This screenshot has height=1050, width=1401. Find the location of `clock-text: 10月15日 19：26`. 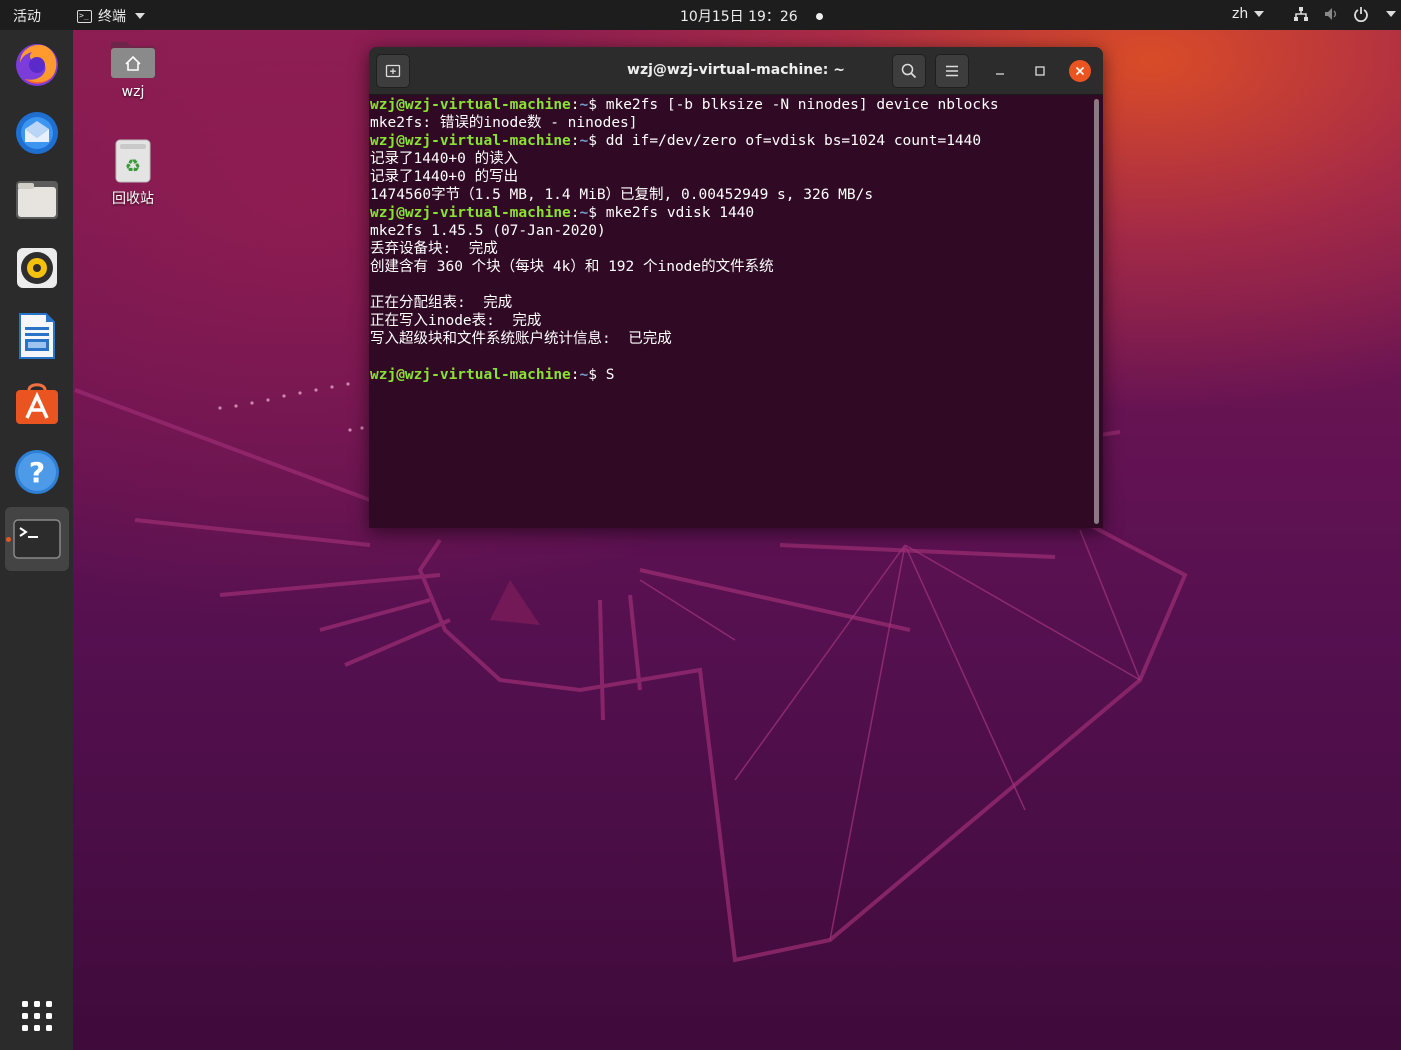

clock-text: 10月15日 19：26 is located at coordinates (739, 17).